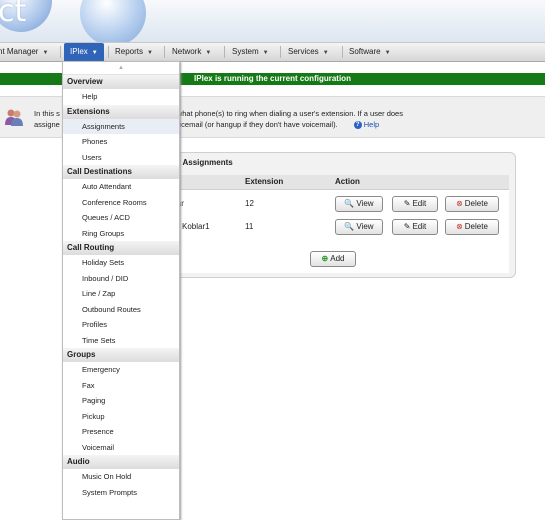  I want to click on menu-group-overview: Overview, so click(121, 82).